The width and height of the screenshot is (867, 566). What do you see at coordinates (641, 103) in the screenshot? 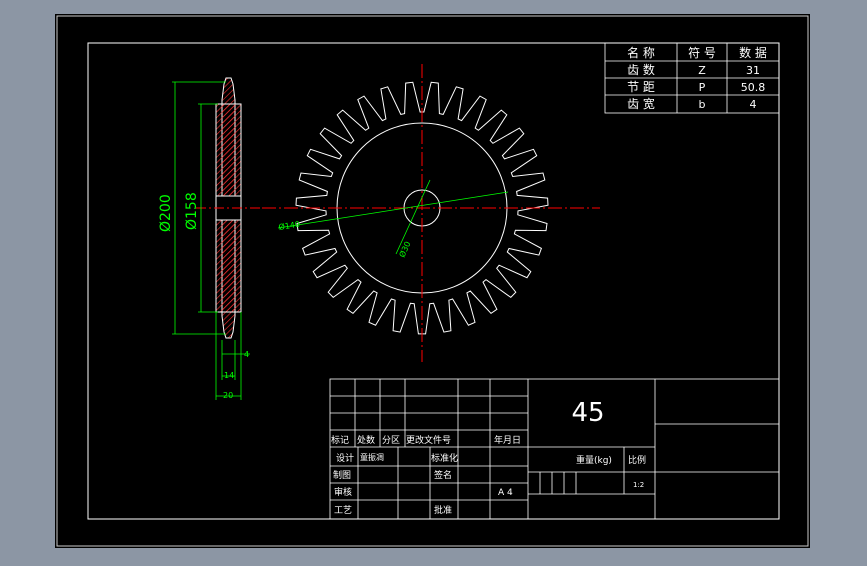
I see `param-cell: 齿 宽` at bounding box center [641, 103].